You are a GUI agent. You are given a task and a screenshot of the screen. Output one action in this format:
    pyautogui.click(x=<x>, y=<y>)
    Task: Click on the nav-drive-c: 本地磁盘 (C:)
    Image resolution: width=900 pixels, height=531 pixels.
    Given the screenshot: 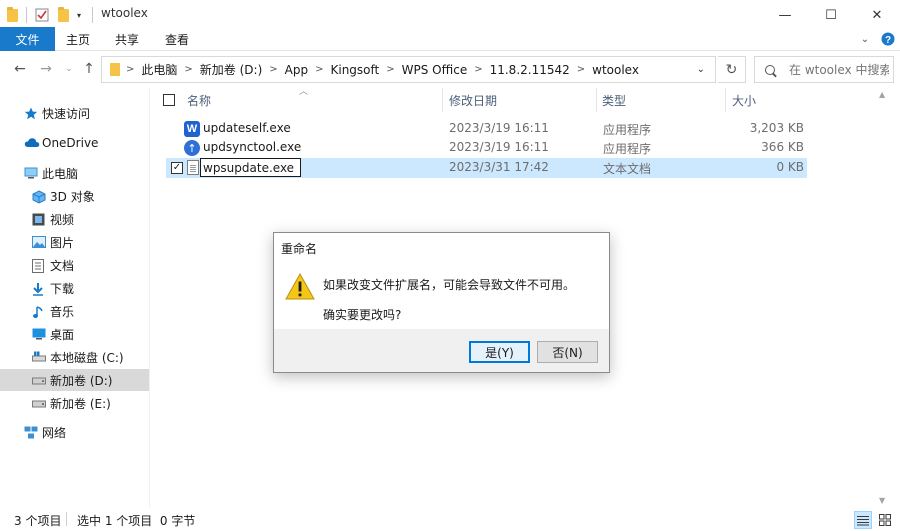 What is the action you would take?
    pyautogui.click(x=74, y=357)
    